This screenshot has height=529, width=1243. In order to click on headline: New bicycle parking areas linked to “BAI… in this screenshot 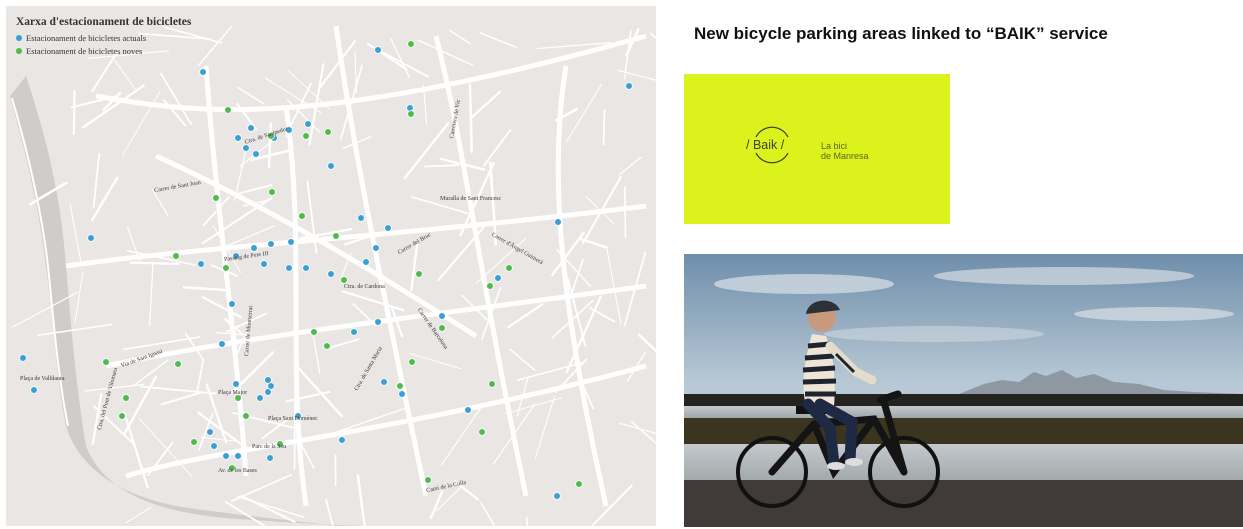, I will do `click(901, 33)`.